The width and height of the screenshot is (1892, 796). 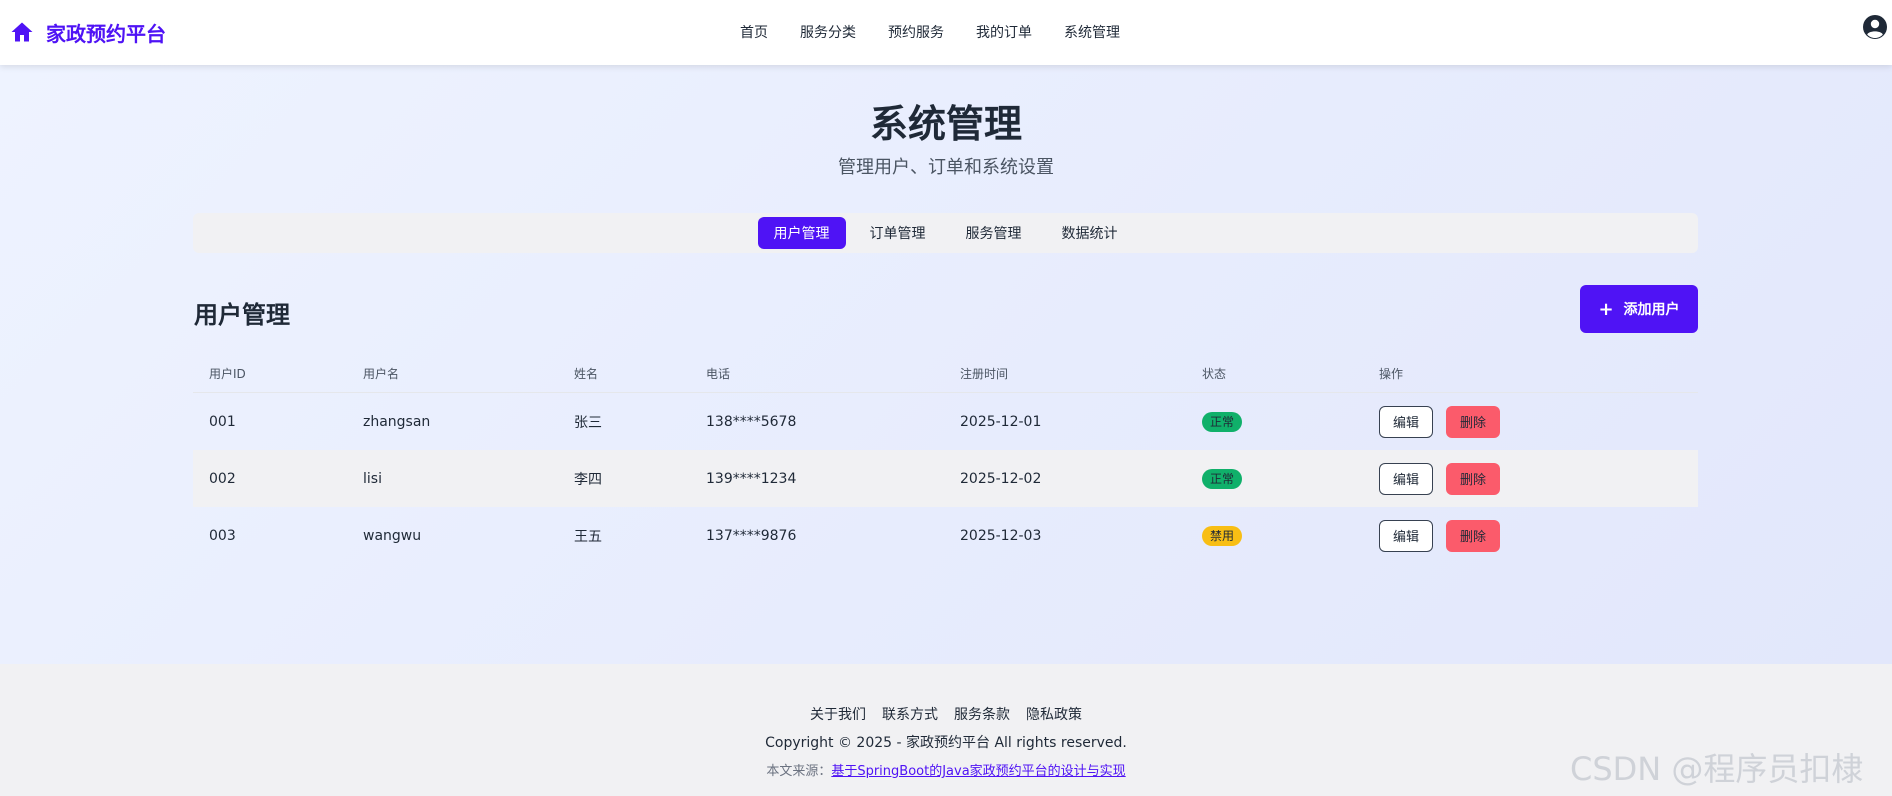 What do you see at coordinates (588, 479) in the screenshot?
I see `cell-name: 李四` at bounding box center [588, 479].